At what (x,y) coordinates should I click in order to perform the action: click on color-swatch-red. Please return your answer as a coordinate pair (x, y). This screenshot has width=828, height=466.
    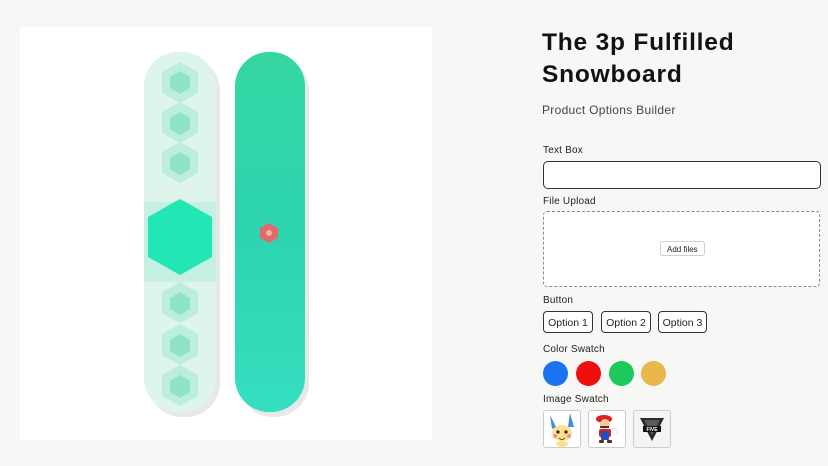
    Looking at the image, I should click on (588, 373).